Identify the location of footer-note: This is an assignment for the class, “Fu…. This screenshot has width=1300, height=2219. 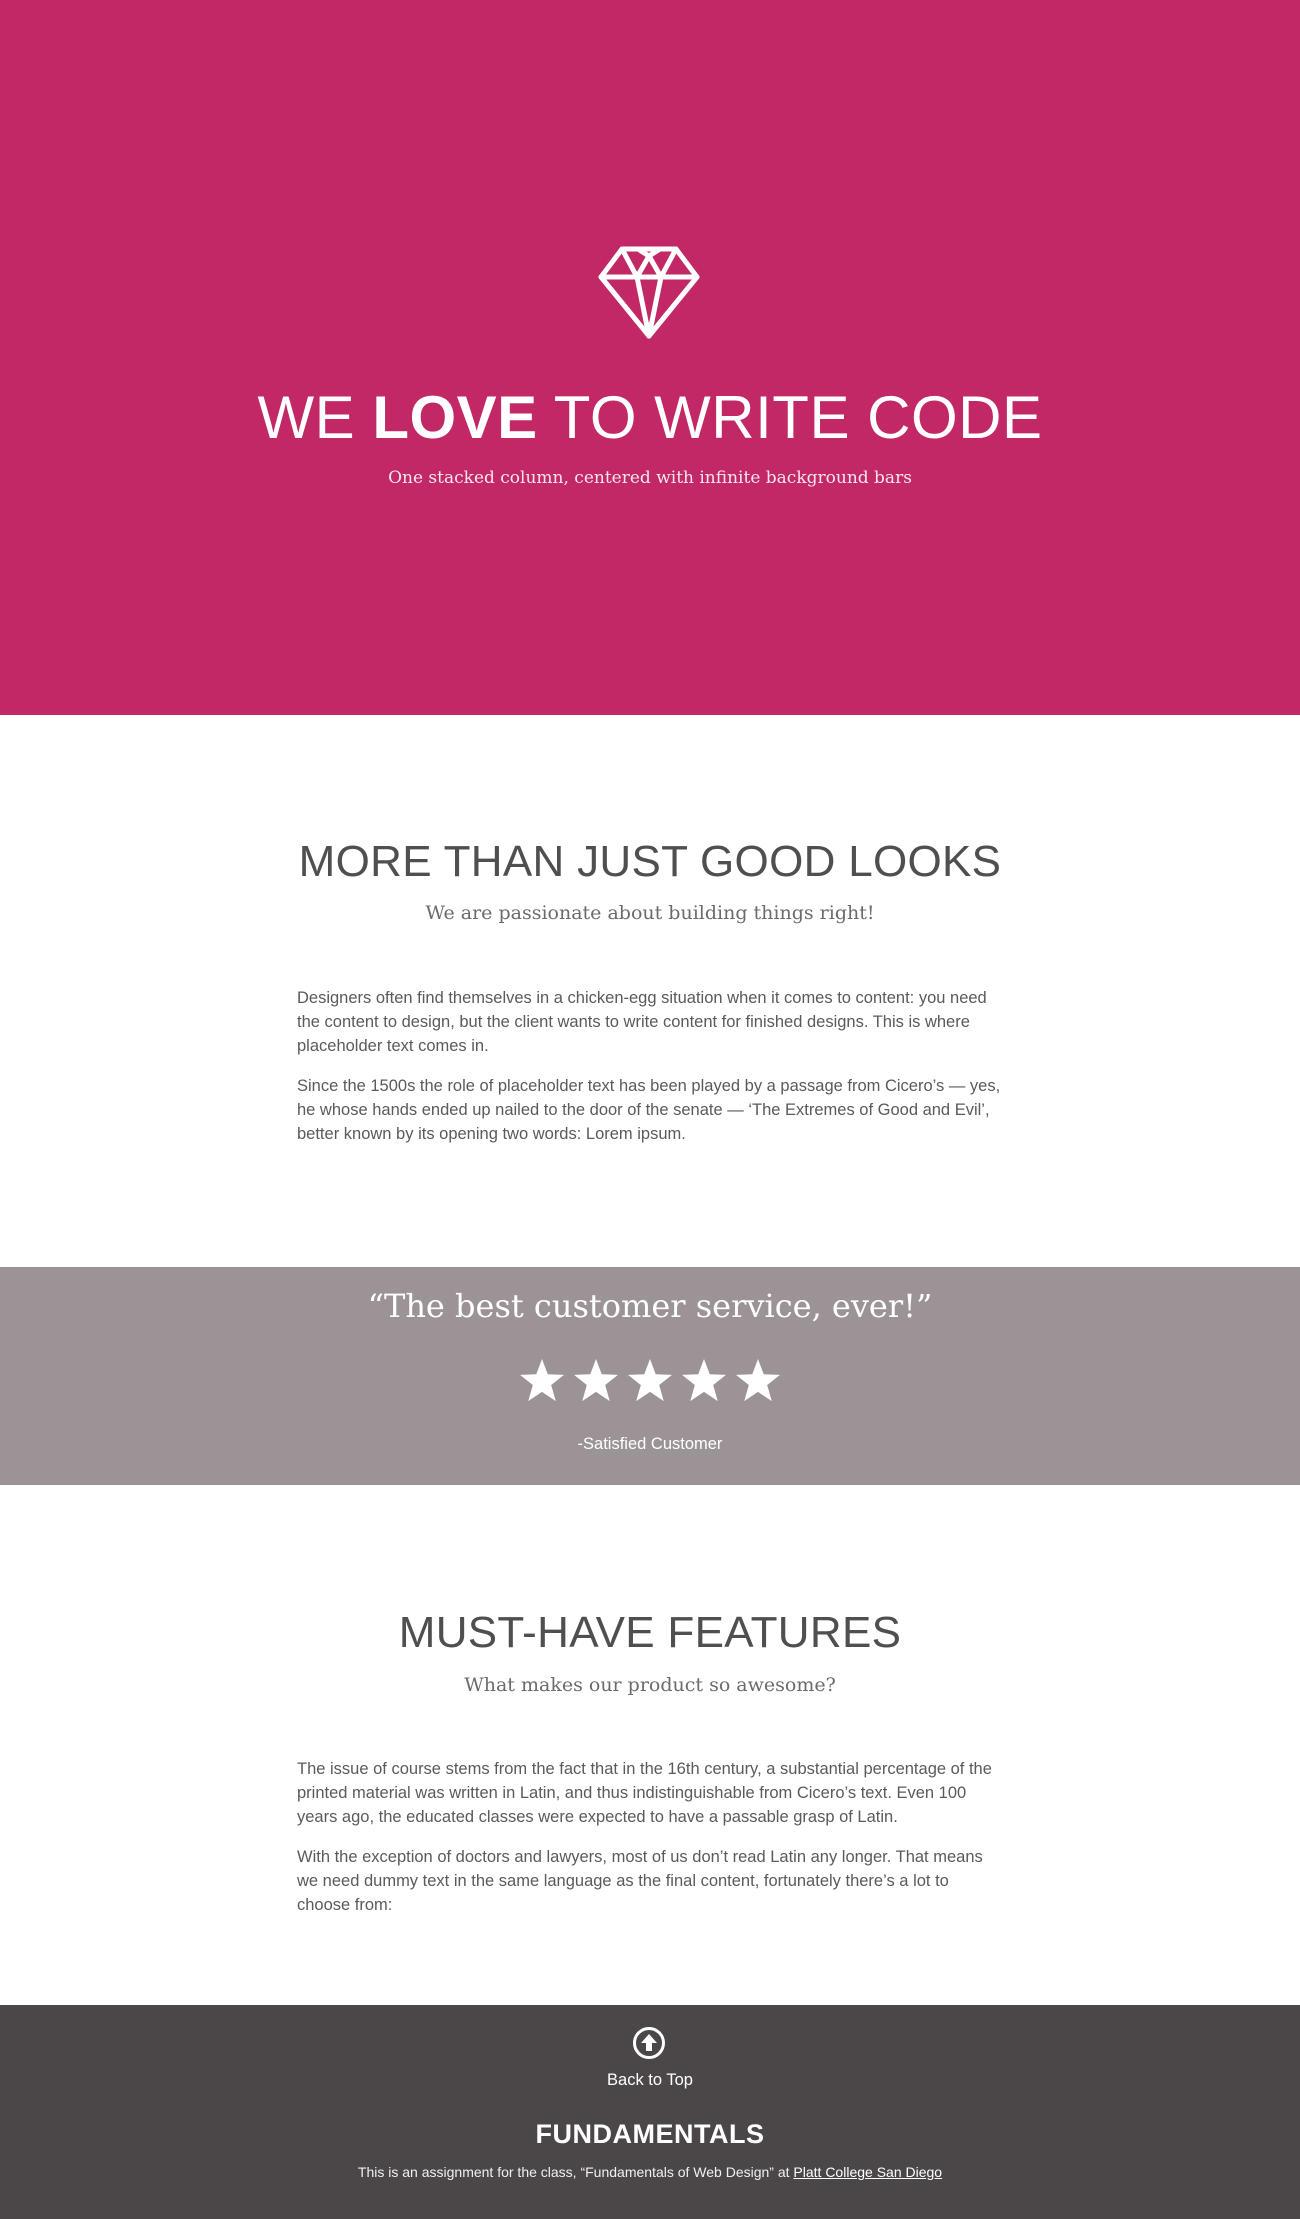
(650, 2172).